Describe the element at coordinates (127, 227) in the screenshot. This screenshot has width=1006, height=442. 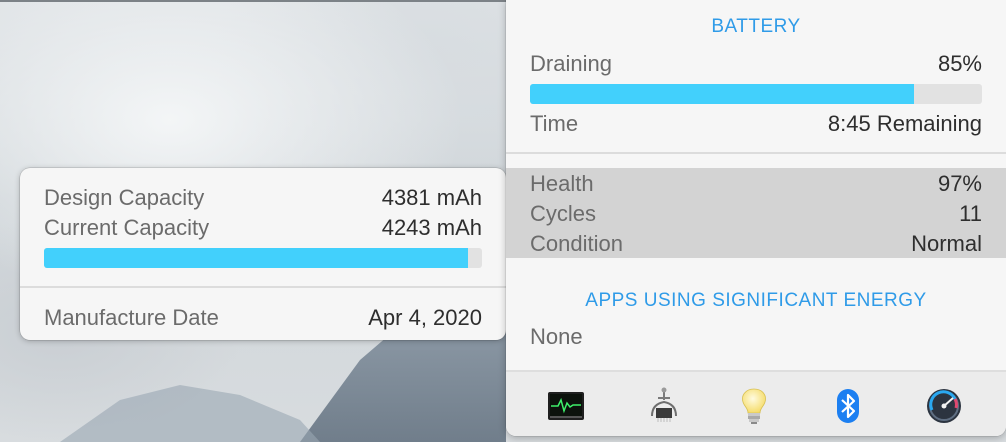
I see `current-capacity-label: Current Capacity` at that location.